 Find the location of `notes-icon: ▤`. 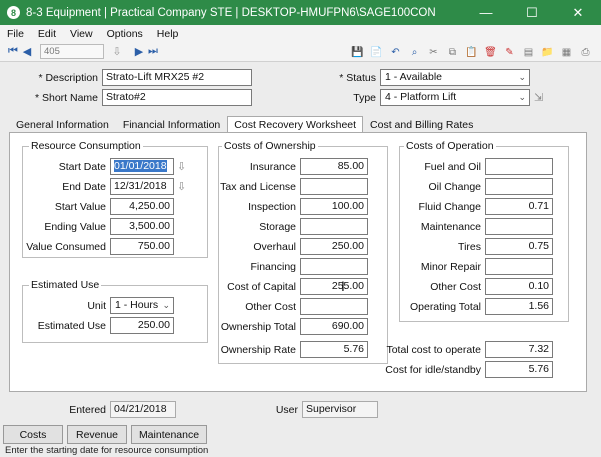

notes-icon: ▤ is located at coordinates (528, 52).